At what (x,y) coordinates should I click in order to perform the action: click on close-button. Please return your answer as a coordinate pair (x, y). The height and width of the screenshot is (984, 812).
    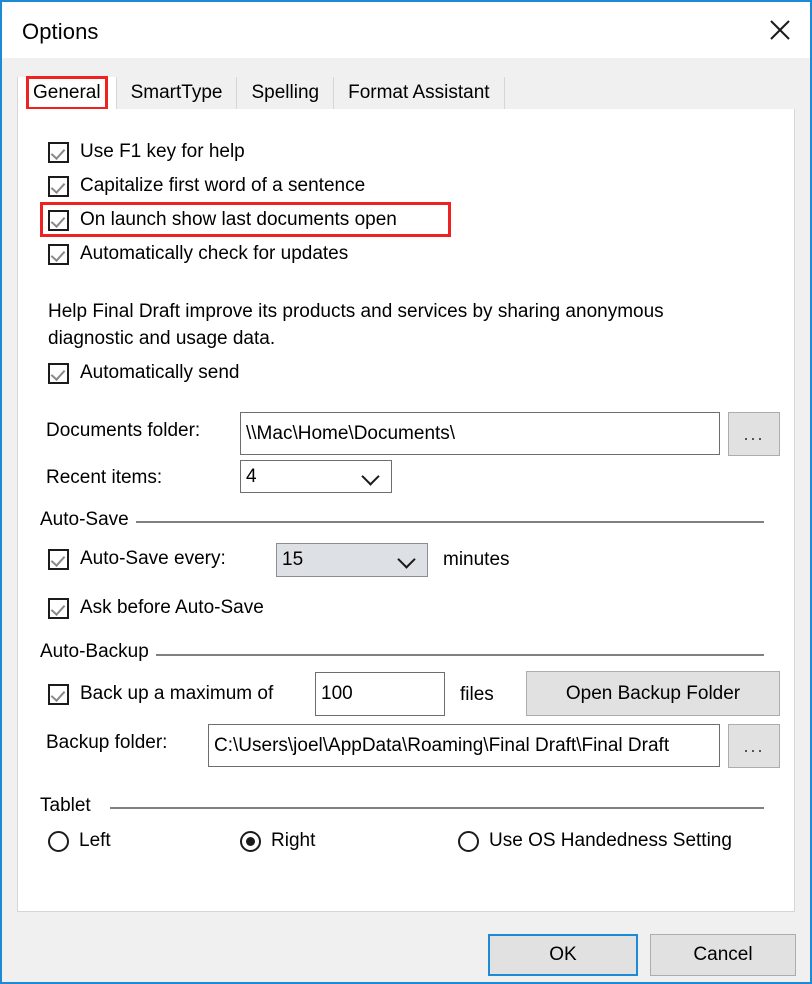
    Looking at the image, I should click on (780, 30).